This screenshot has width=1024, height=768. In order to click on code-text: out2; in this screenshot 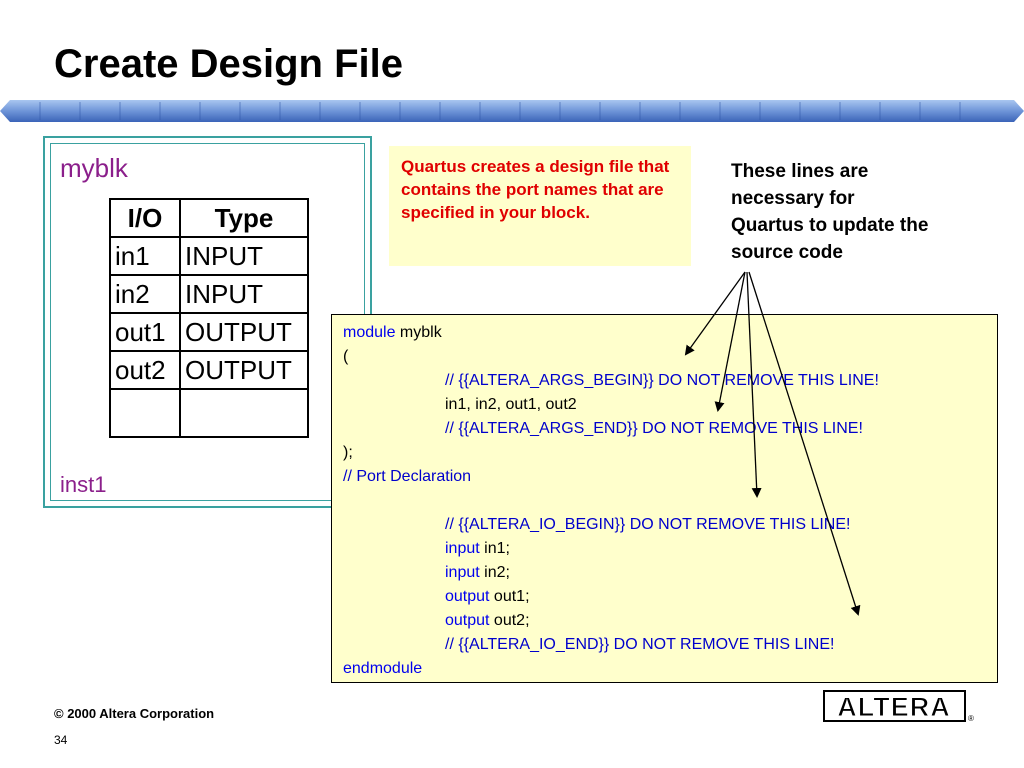, I will do `click(509, 620)`.